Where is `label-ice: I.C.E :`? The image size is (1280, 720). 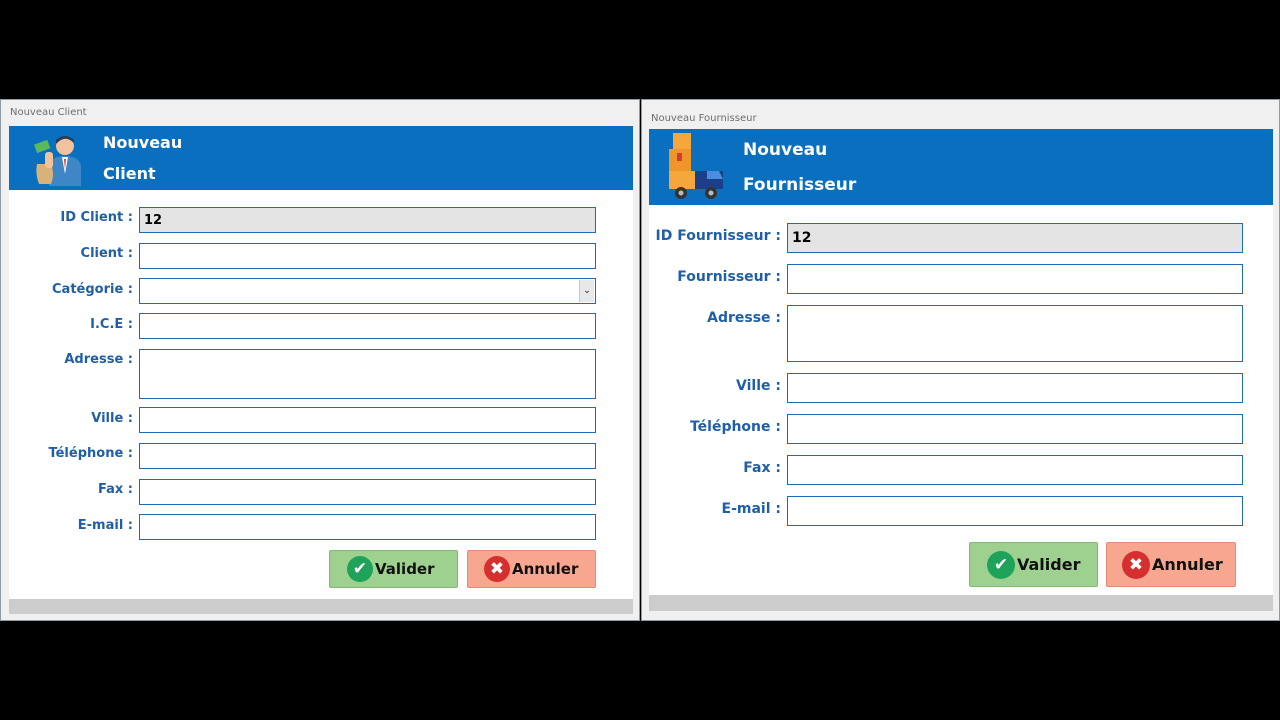
label-ice: I.C.E : is located at coordinates (111, 324).